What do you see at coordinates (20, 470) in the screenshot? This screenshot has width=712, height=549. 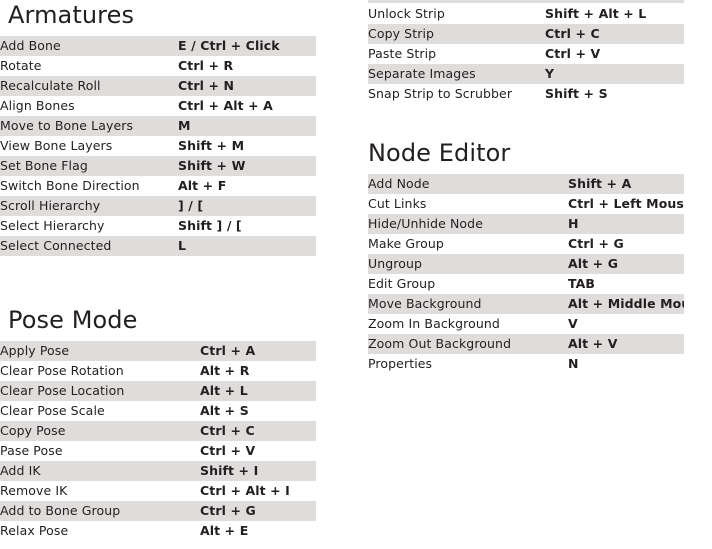 I see `shortcut-action: Add IK` at bounding box center [20, 470].